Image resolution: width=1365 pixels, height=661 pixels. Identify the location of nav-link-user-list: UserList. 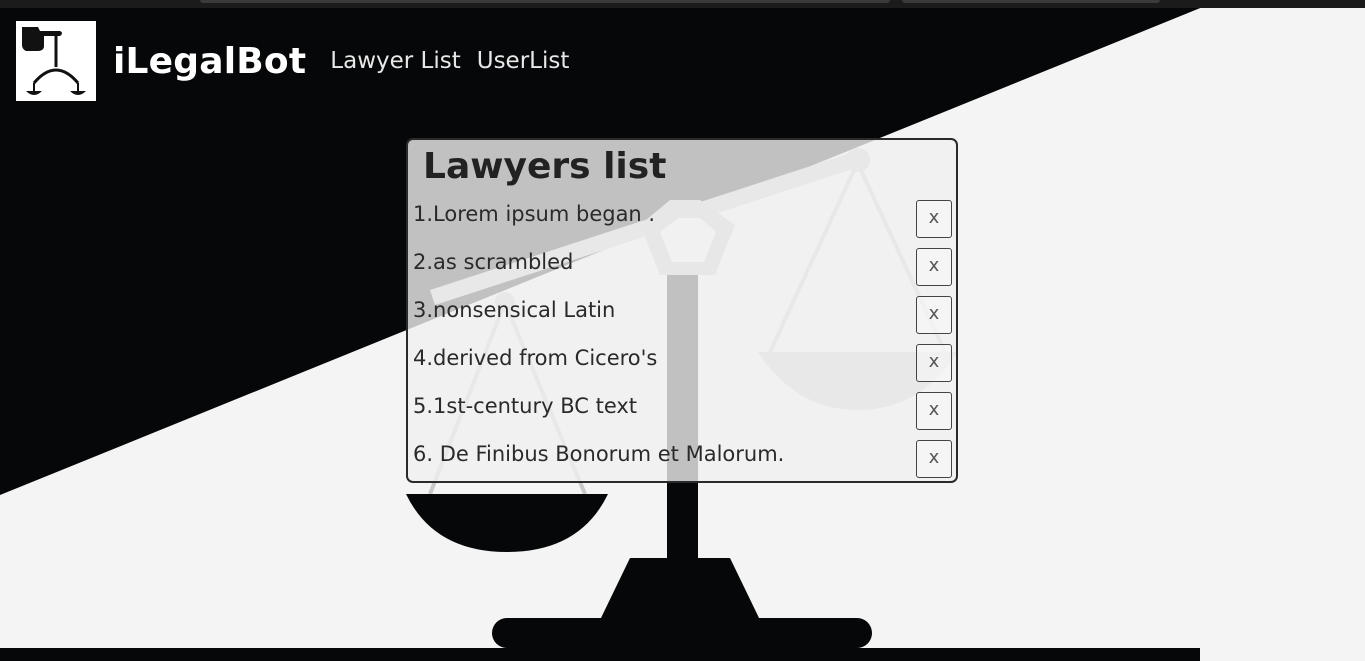
(523, 61).